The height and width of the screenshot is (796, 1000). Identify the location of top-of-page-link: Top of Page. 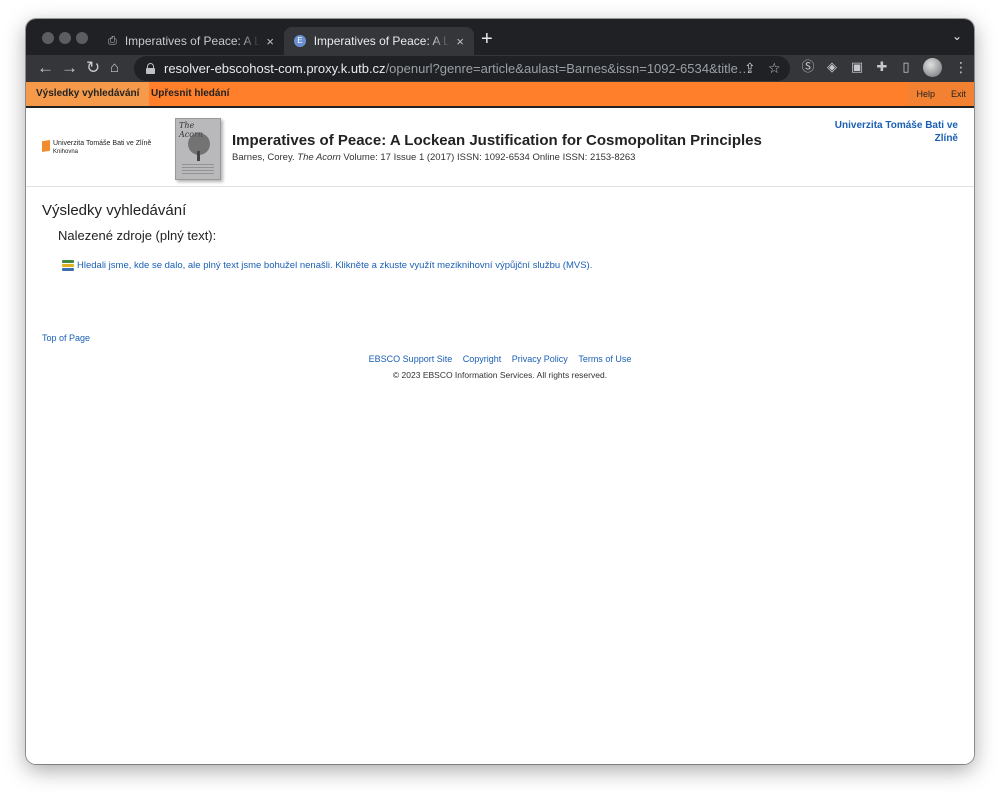
(66, 338).